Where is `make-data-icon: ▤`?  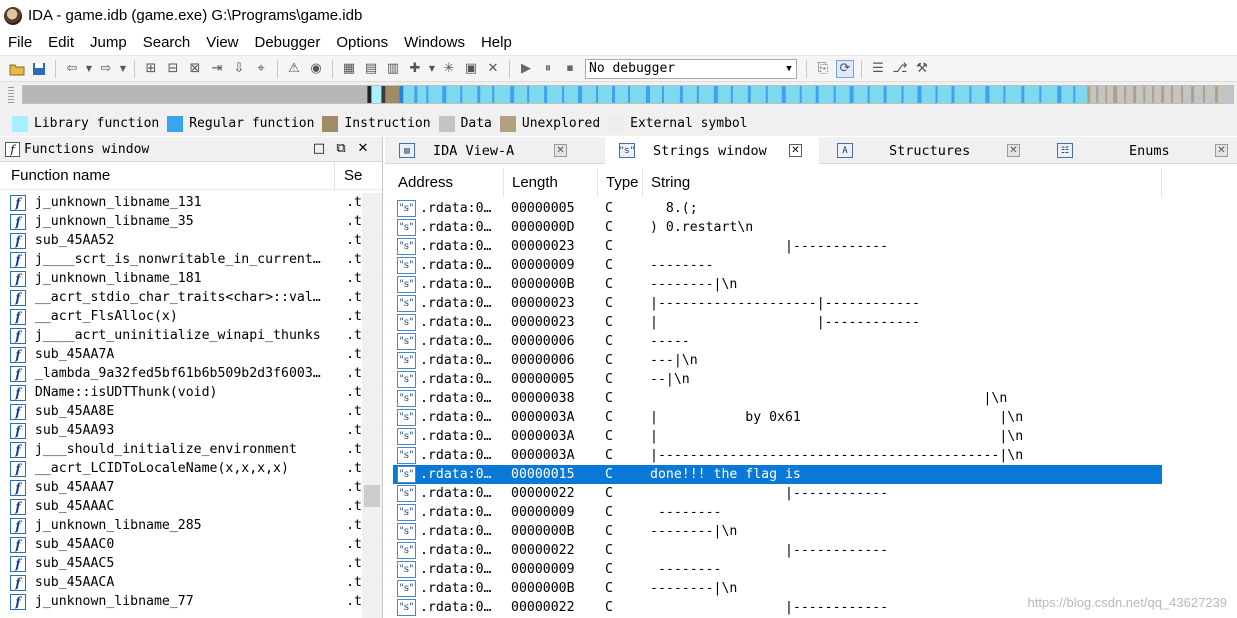
make-data-icon: ▤ is located at coordinates (371, 69).